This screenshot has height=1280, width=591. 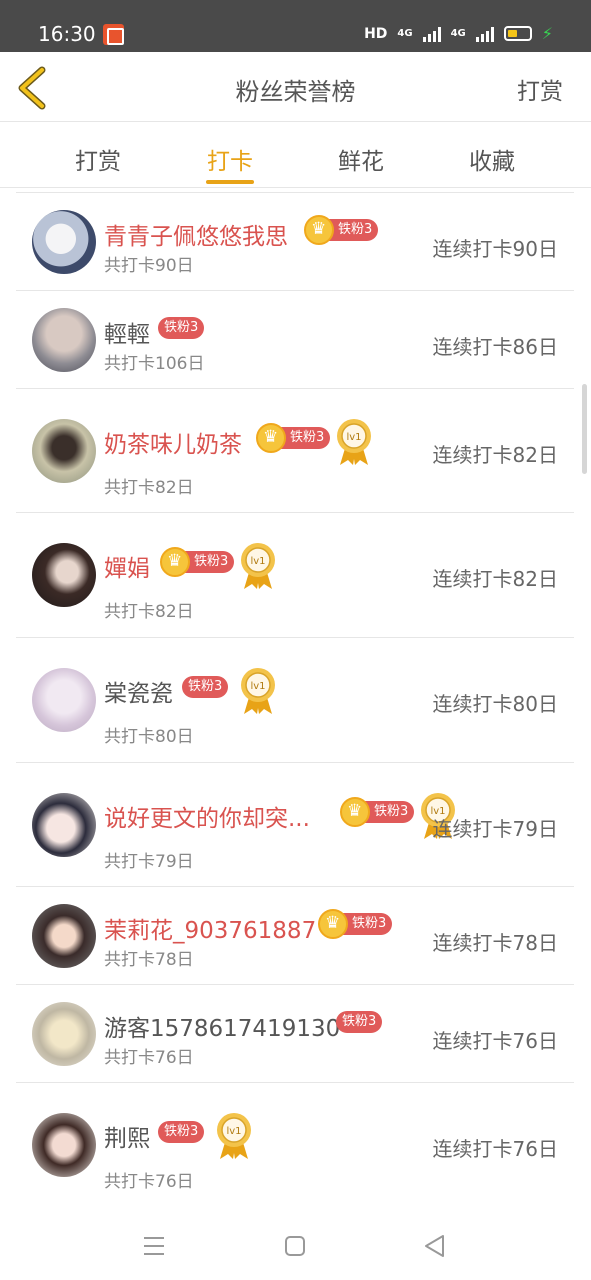 I want to click on tab-reward: 打赏, so click(x=98, y=159).